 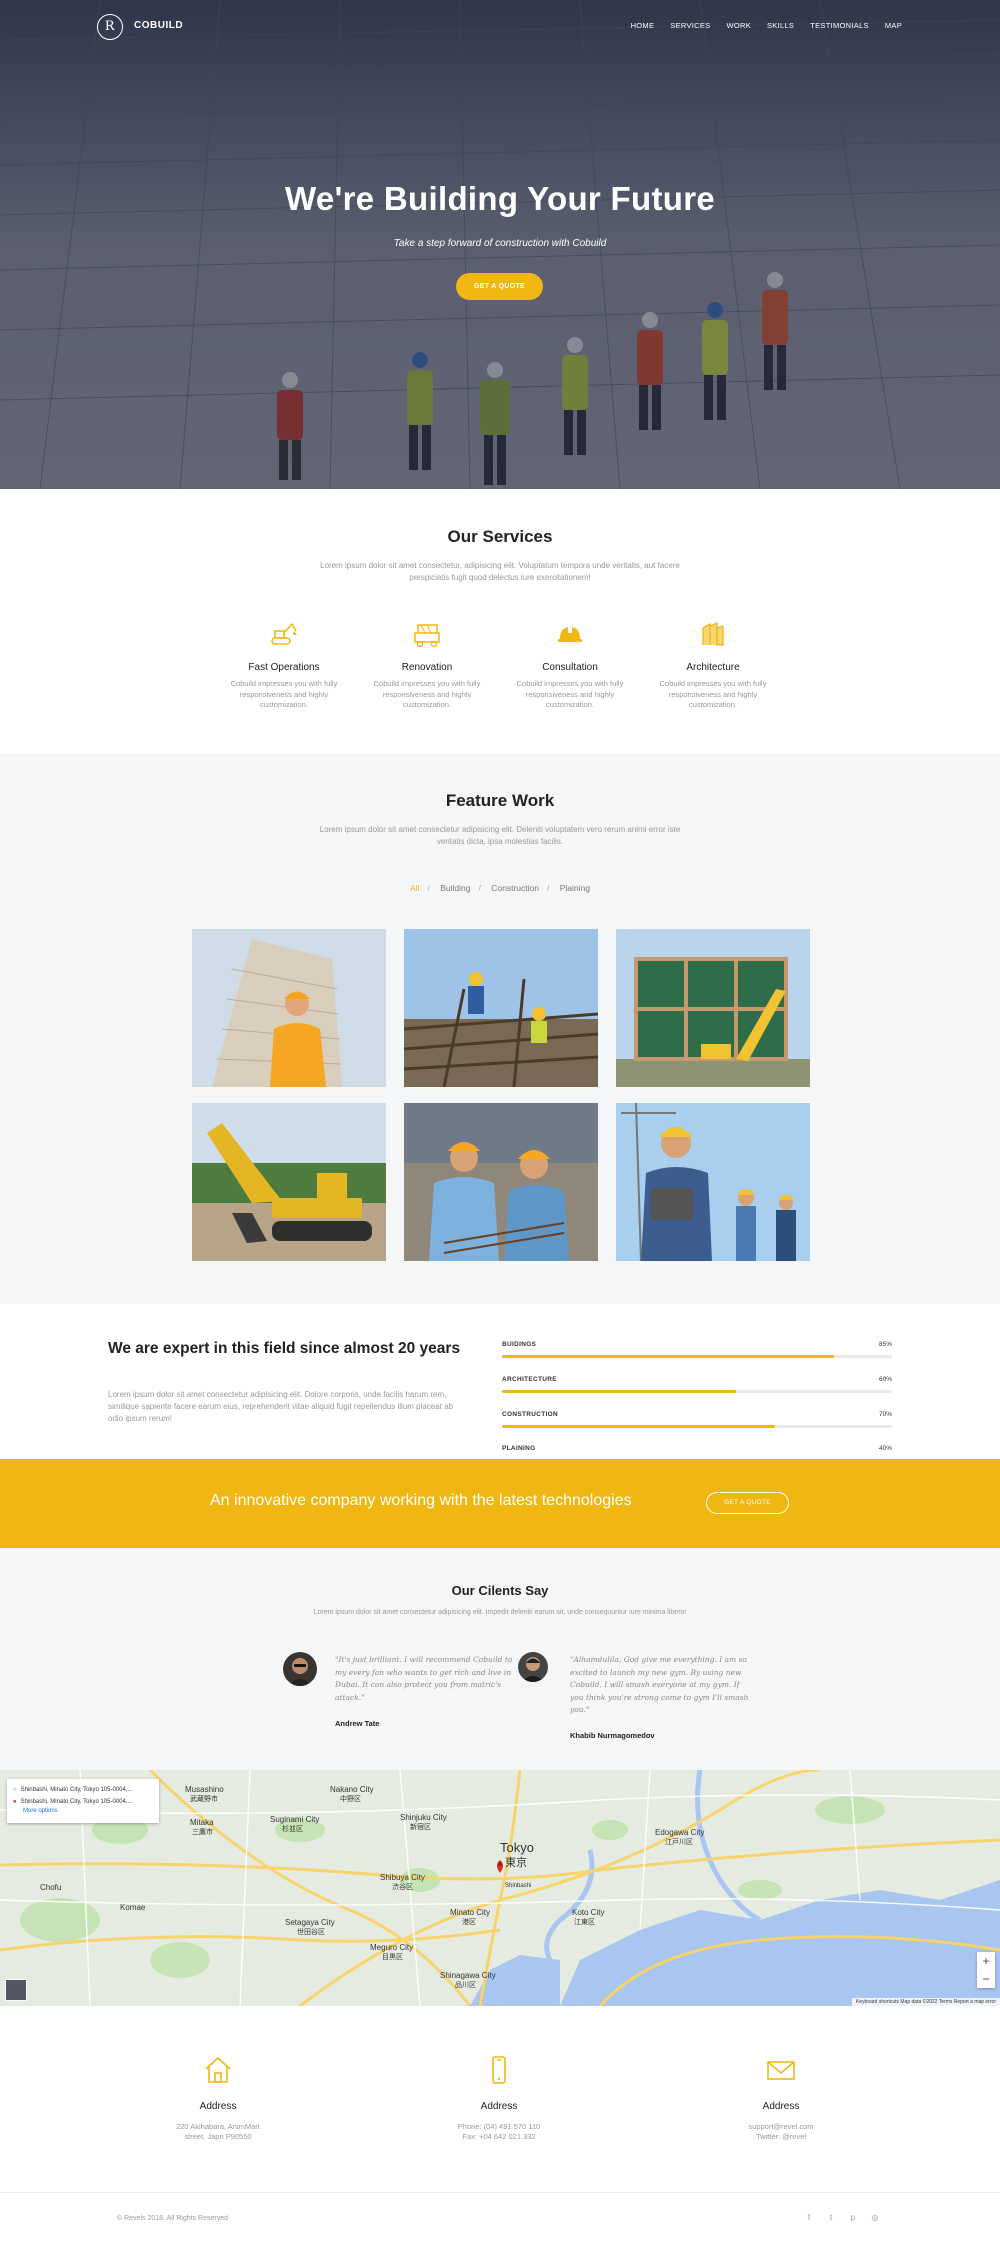 I want to click on logo-mark: R, so click(x=110, y=27).